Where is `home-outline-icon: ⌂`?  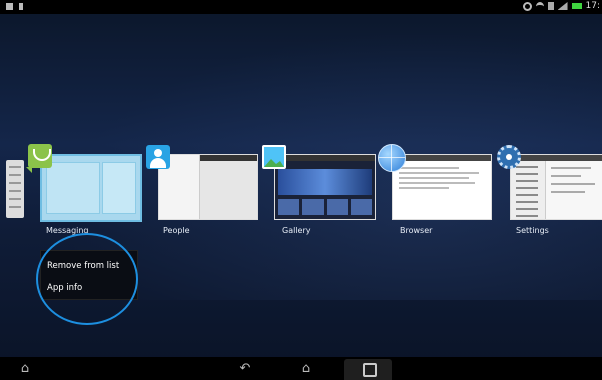 home-outline-icon: ⌂ is located at coordinates (25, 369).